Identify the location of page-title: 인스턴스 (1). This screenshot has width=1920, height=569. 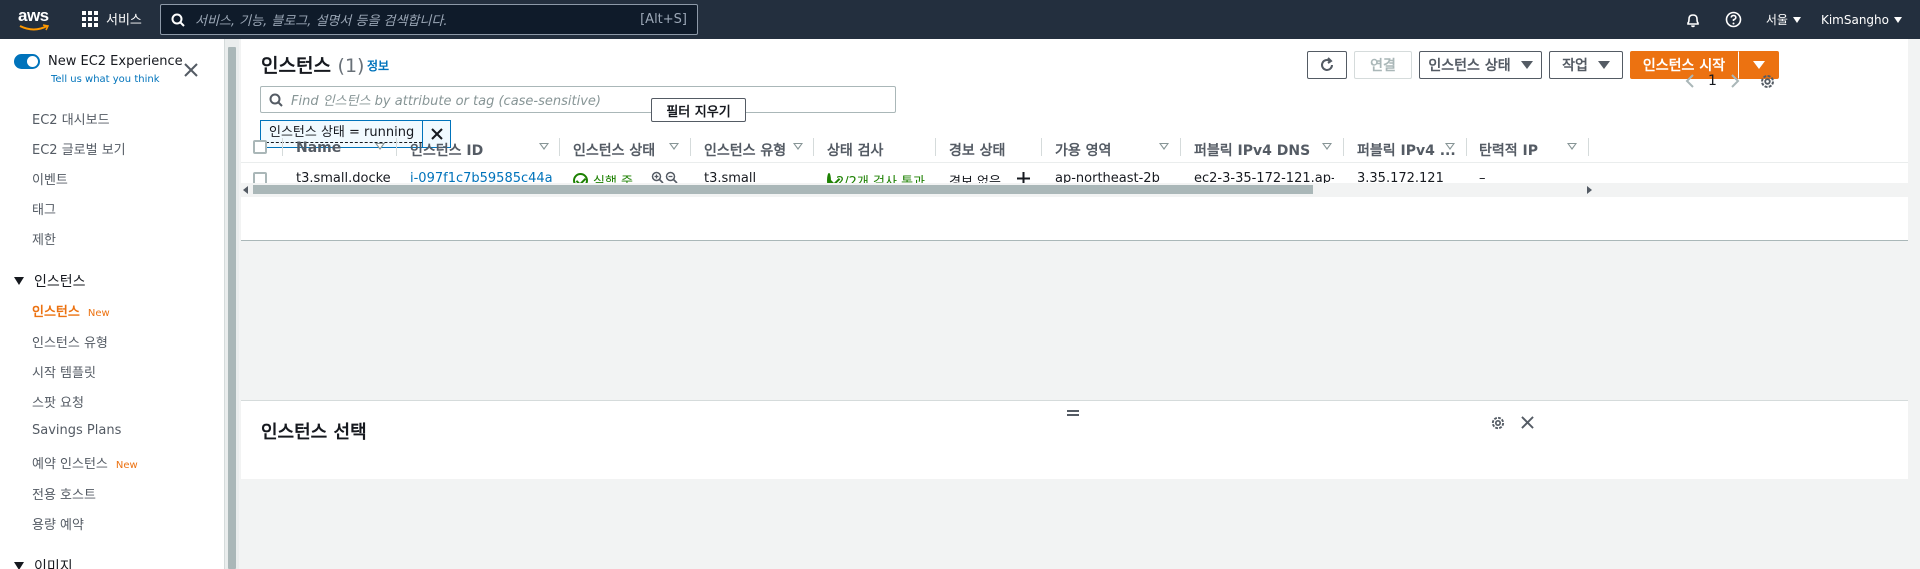
(313, 66).